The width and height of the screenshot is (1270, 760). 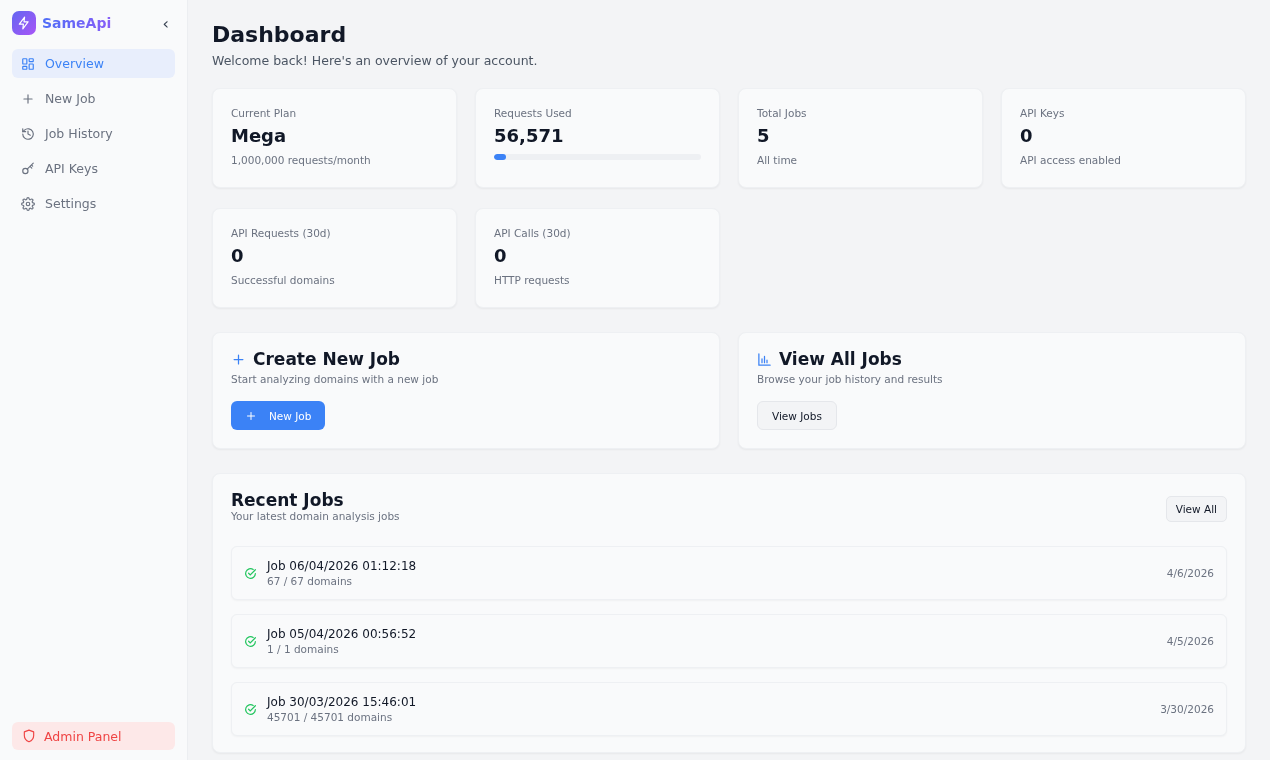 What do you see at coordinates (29, 736) in the screenshot?
I see `shield-icon` at bounding box center [29, 736].